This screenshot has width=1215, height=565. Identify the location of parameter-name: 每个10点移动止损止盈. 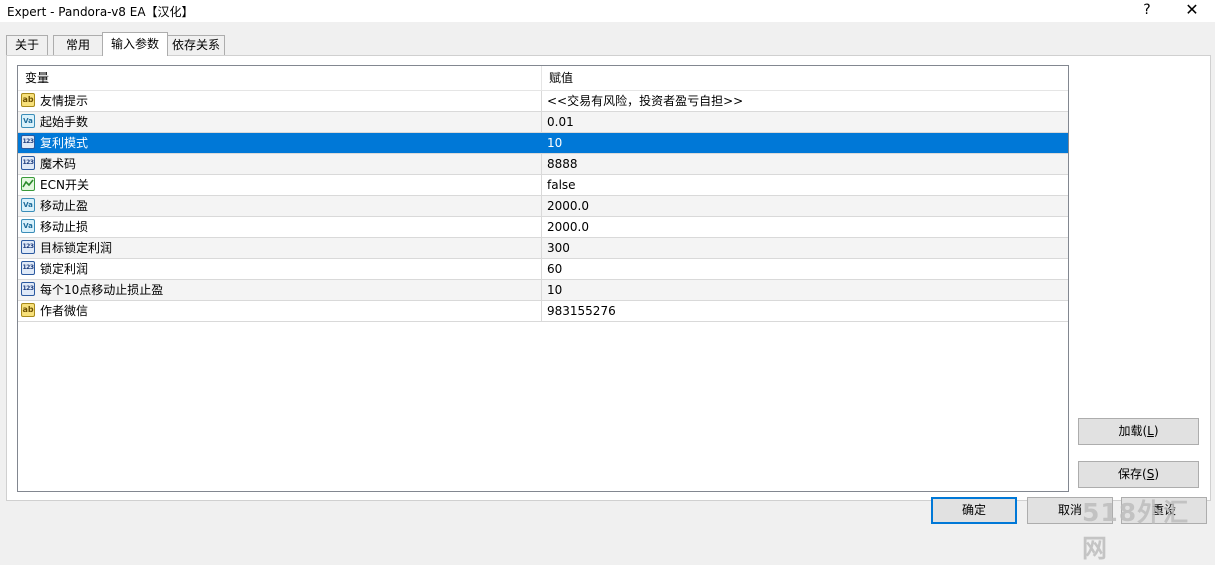
(102, 290).